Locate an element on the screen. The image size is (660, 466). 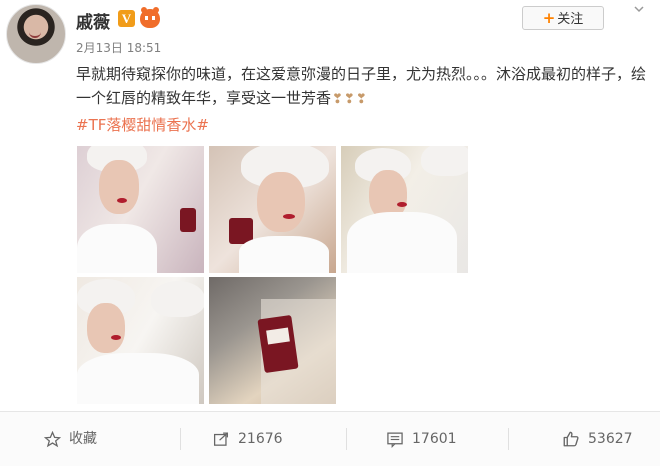
avatar-smile is located at coordinates (35, 34).